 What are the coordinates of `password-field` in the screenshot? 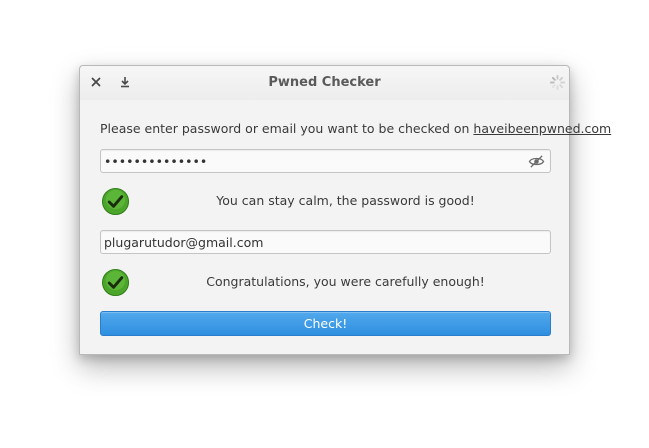 It's located at (325, 161).